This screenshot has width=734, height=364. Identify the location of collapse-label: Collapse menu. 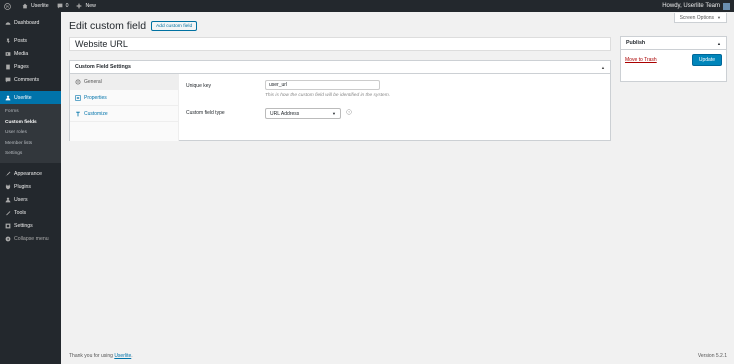
(31, 239).